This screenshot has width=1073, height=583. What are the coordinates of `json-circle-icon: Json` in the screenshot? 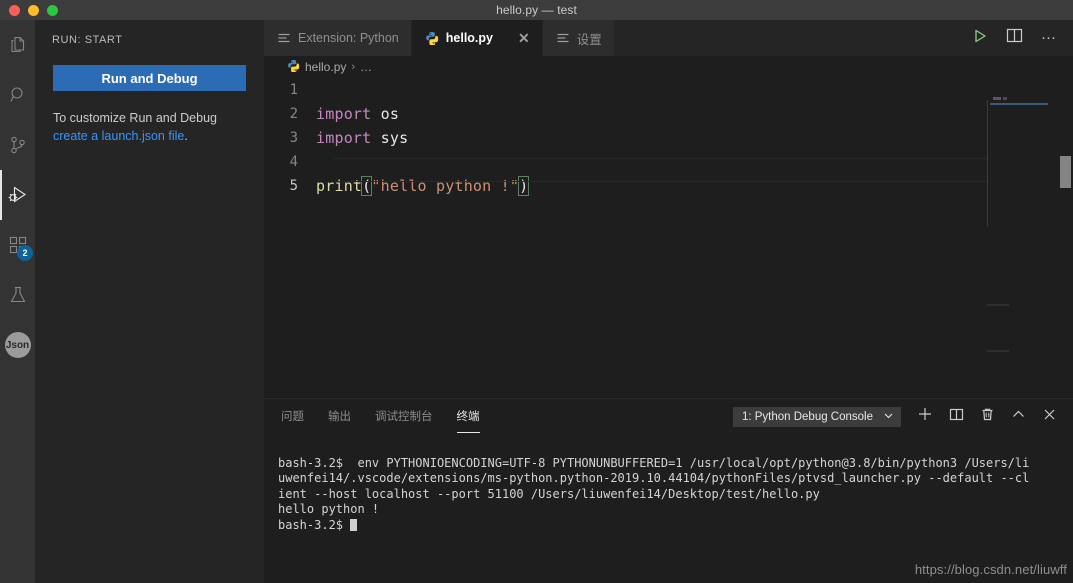 It's located at (17, 345).